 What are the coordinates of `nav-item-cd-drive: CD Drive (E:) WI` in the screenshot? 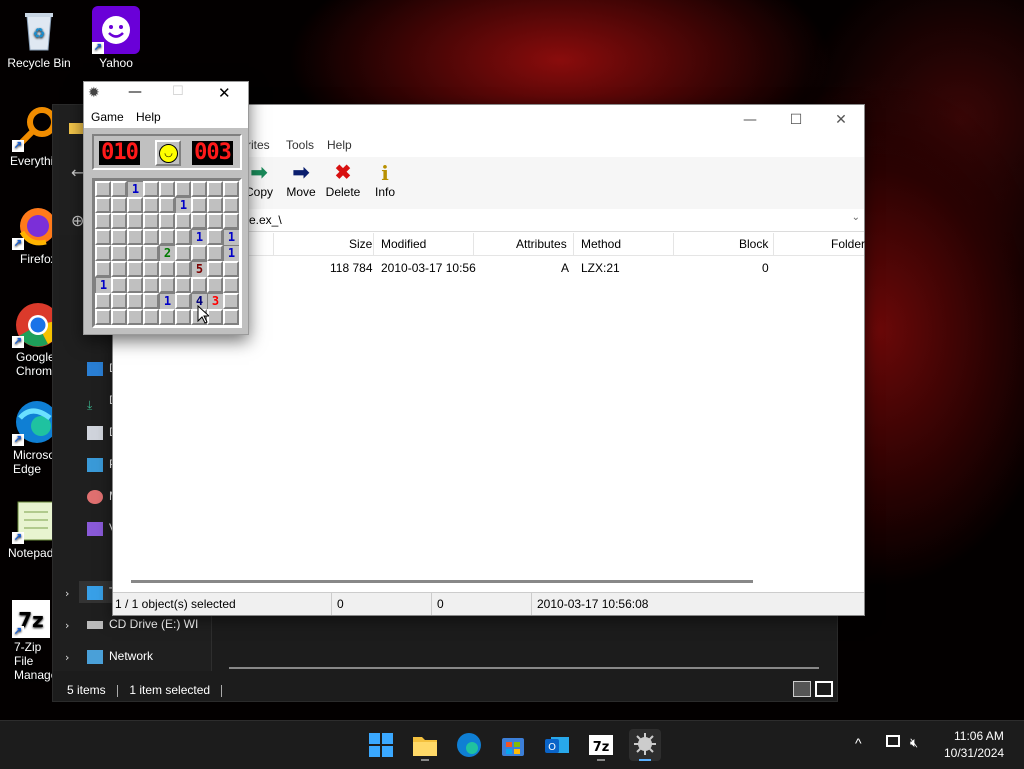 It's located at (142, 624).